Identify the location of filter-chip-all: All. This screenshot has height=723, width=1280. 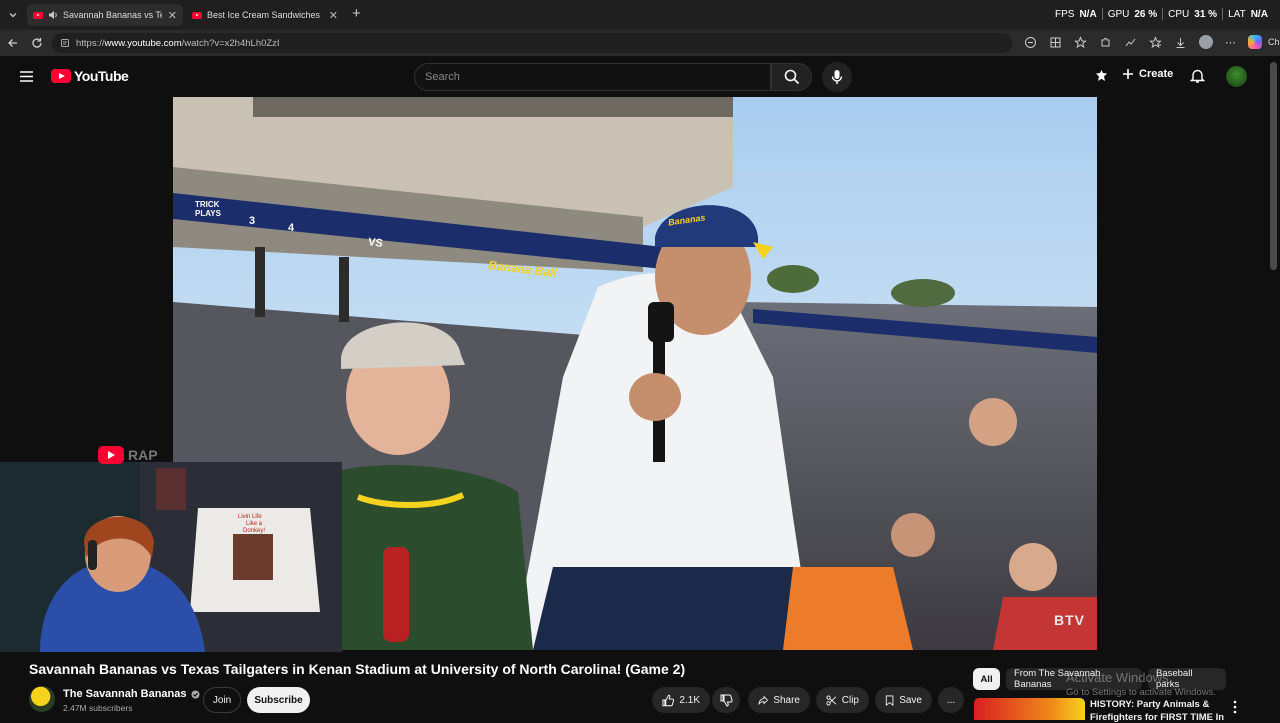
(986, 679).